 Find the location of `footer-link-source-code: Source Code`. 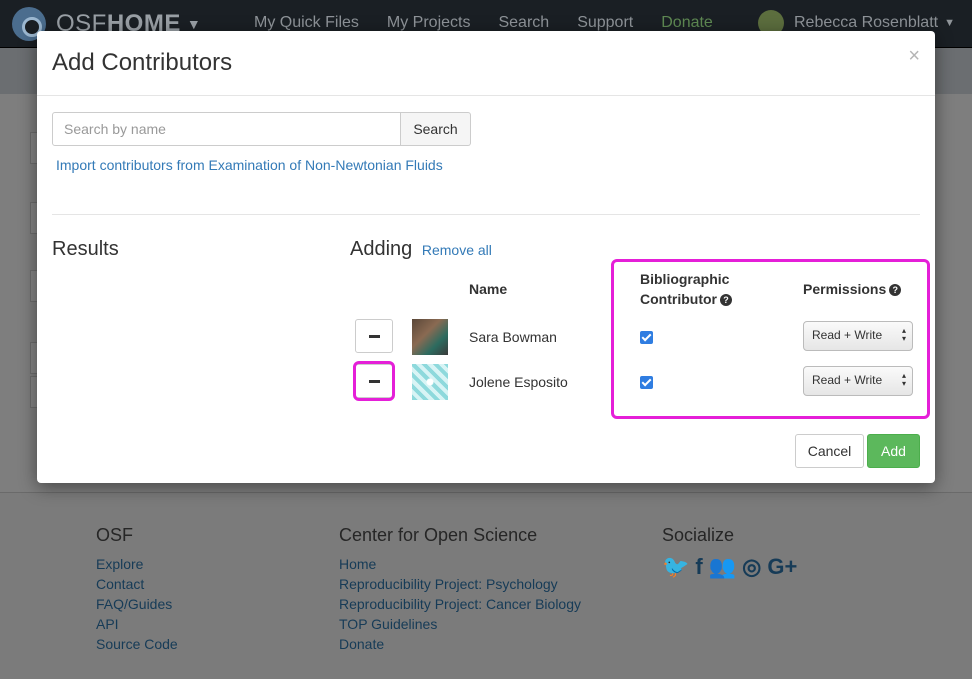

footer-link-source-code: Source Code is located at coordinates (137, 644).